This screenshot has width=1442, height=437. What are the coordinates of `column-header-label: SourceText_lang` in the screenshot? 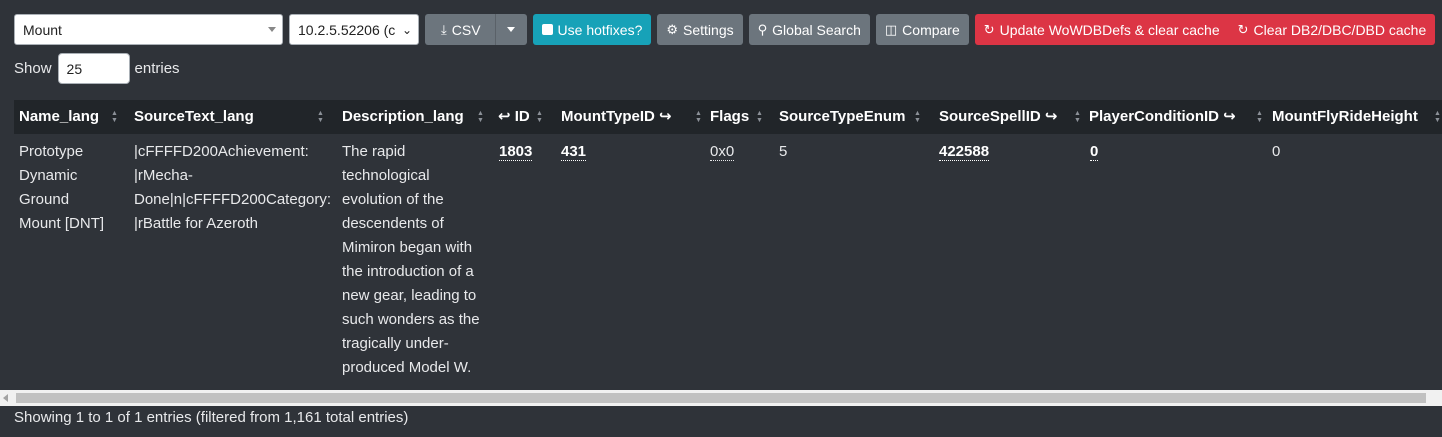 It's located at (194, 116).